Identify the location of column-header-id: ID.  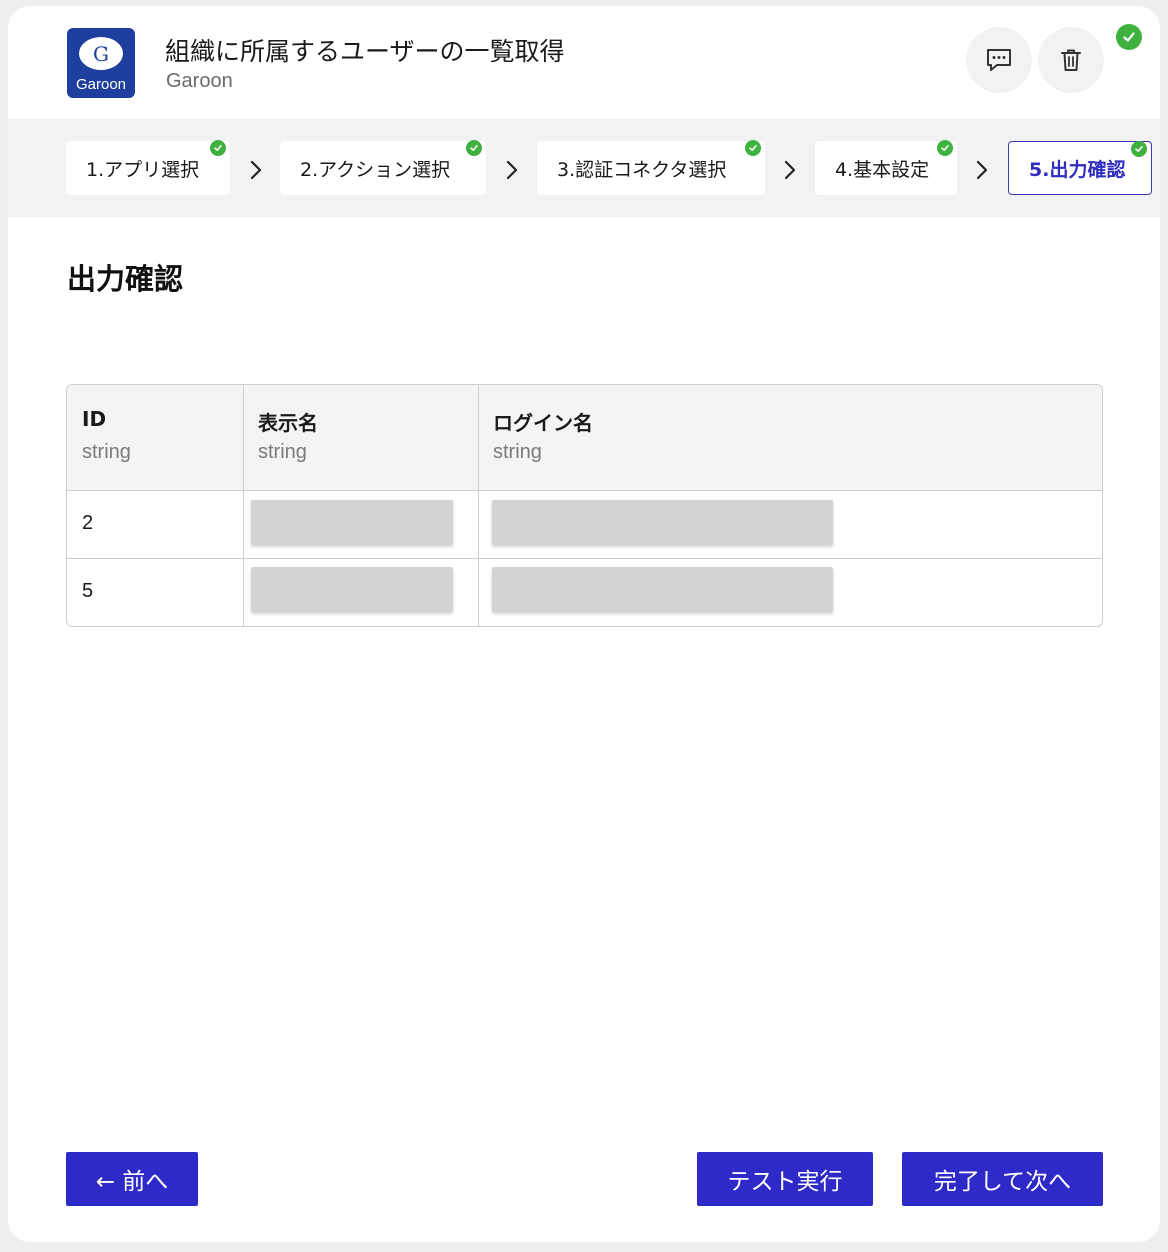
(94, 419).